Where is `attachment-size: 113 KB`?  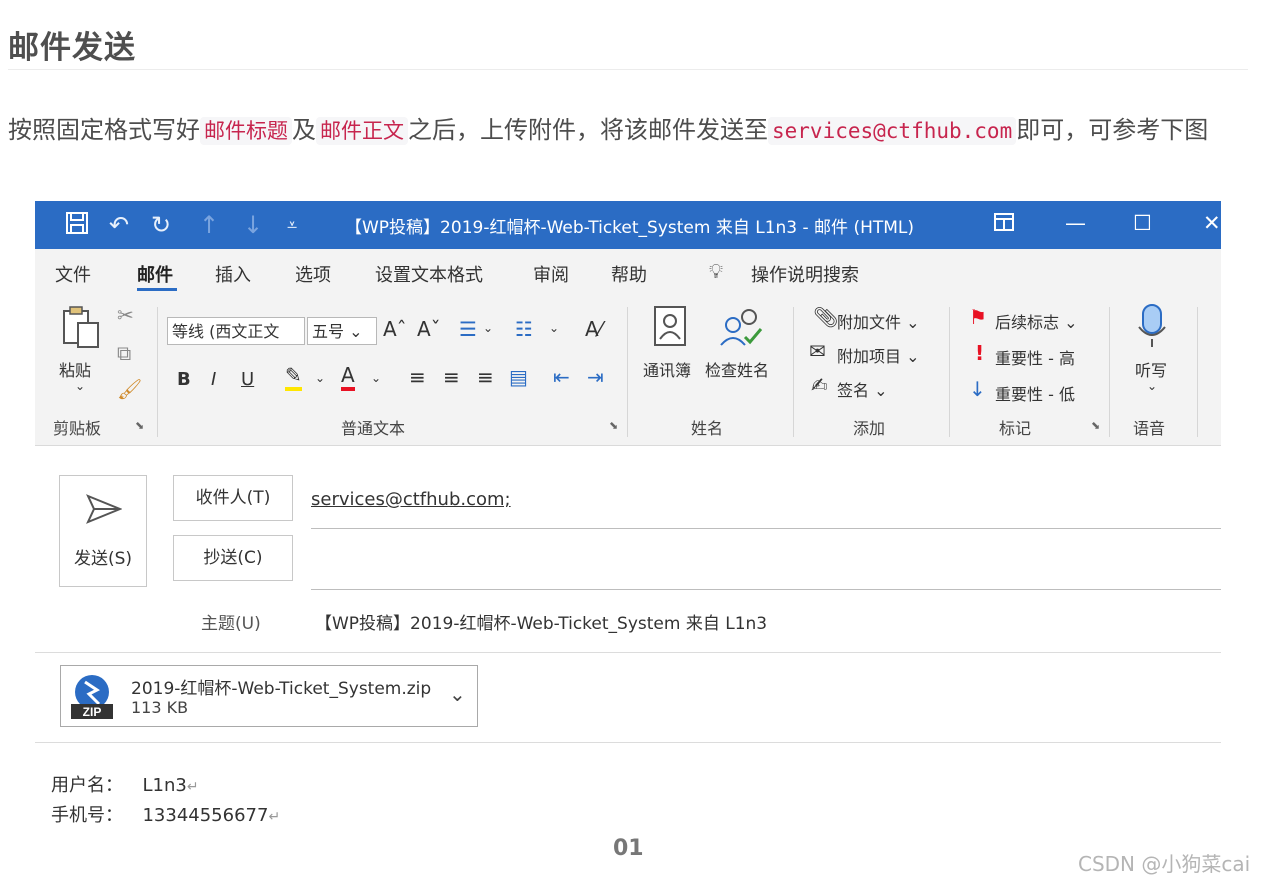 attachment-size: 113 KB is located at coordinates (160, 707).